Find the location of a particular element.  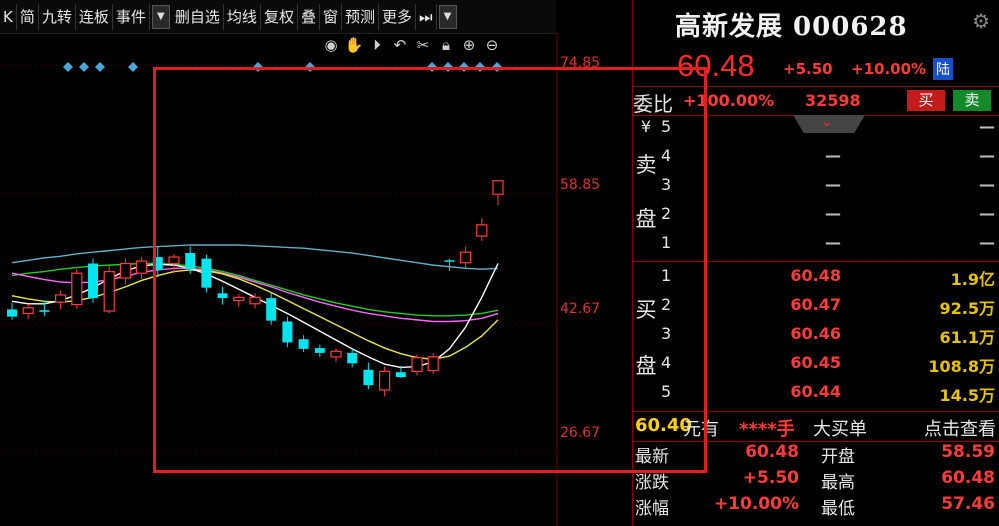

toolbar-button: ⏭ is located at coordinates (426, 16).